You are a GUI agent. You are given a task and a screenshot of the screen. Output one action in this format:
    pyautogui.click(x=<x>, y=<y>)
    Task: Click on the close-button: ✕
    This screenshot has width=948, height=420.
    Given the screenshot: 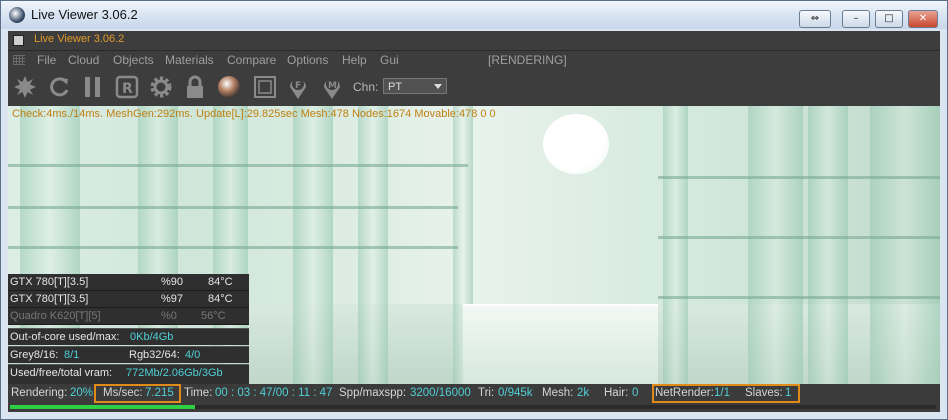 What is the action you would take?
    pyautogui.click(x=923, y=19)
    